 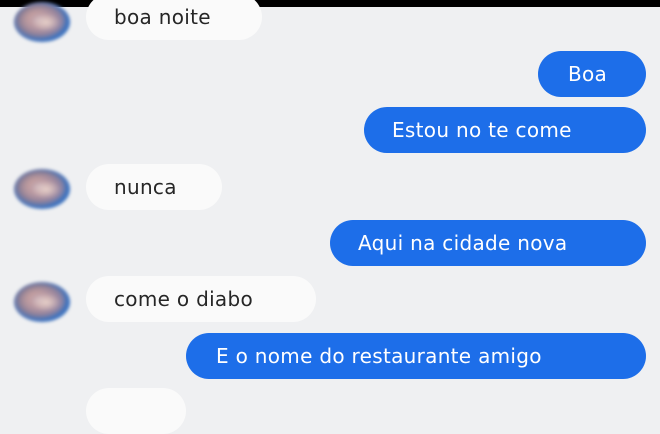 I want to click on incoming-message-bubble: nunca, so click(x=154, y=187).